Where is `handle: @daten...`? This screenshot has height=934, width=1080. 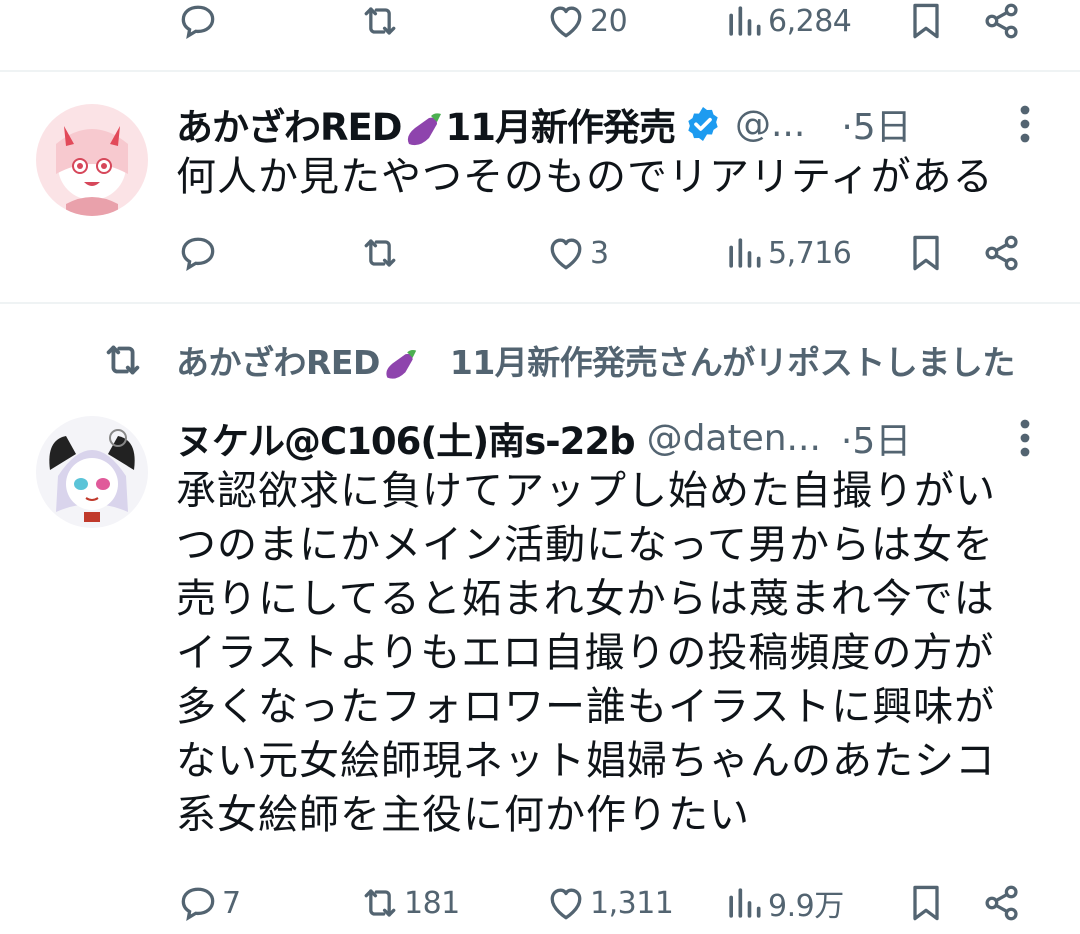 handle: @daten... is located at coordinates (734, 438).